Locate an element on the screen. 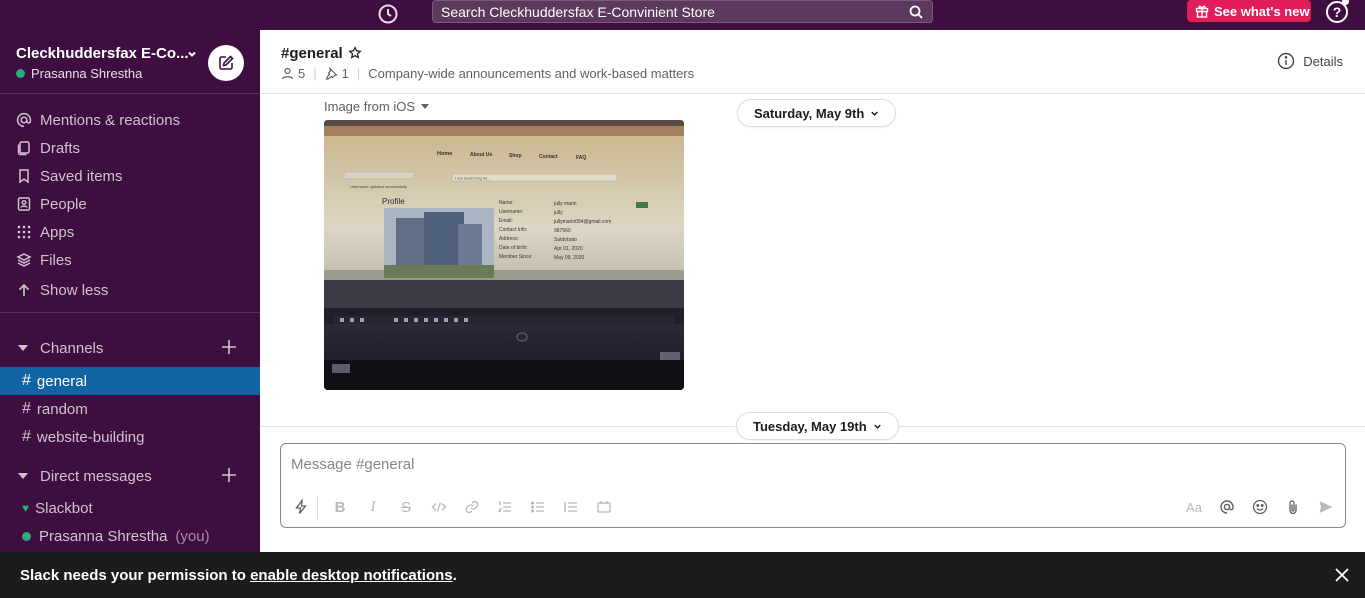  toolbar-separator is located at coordinates (317, 508).